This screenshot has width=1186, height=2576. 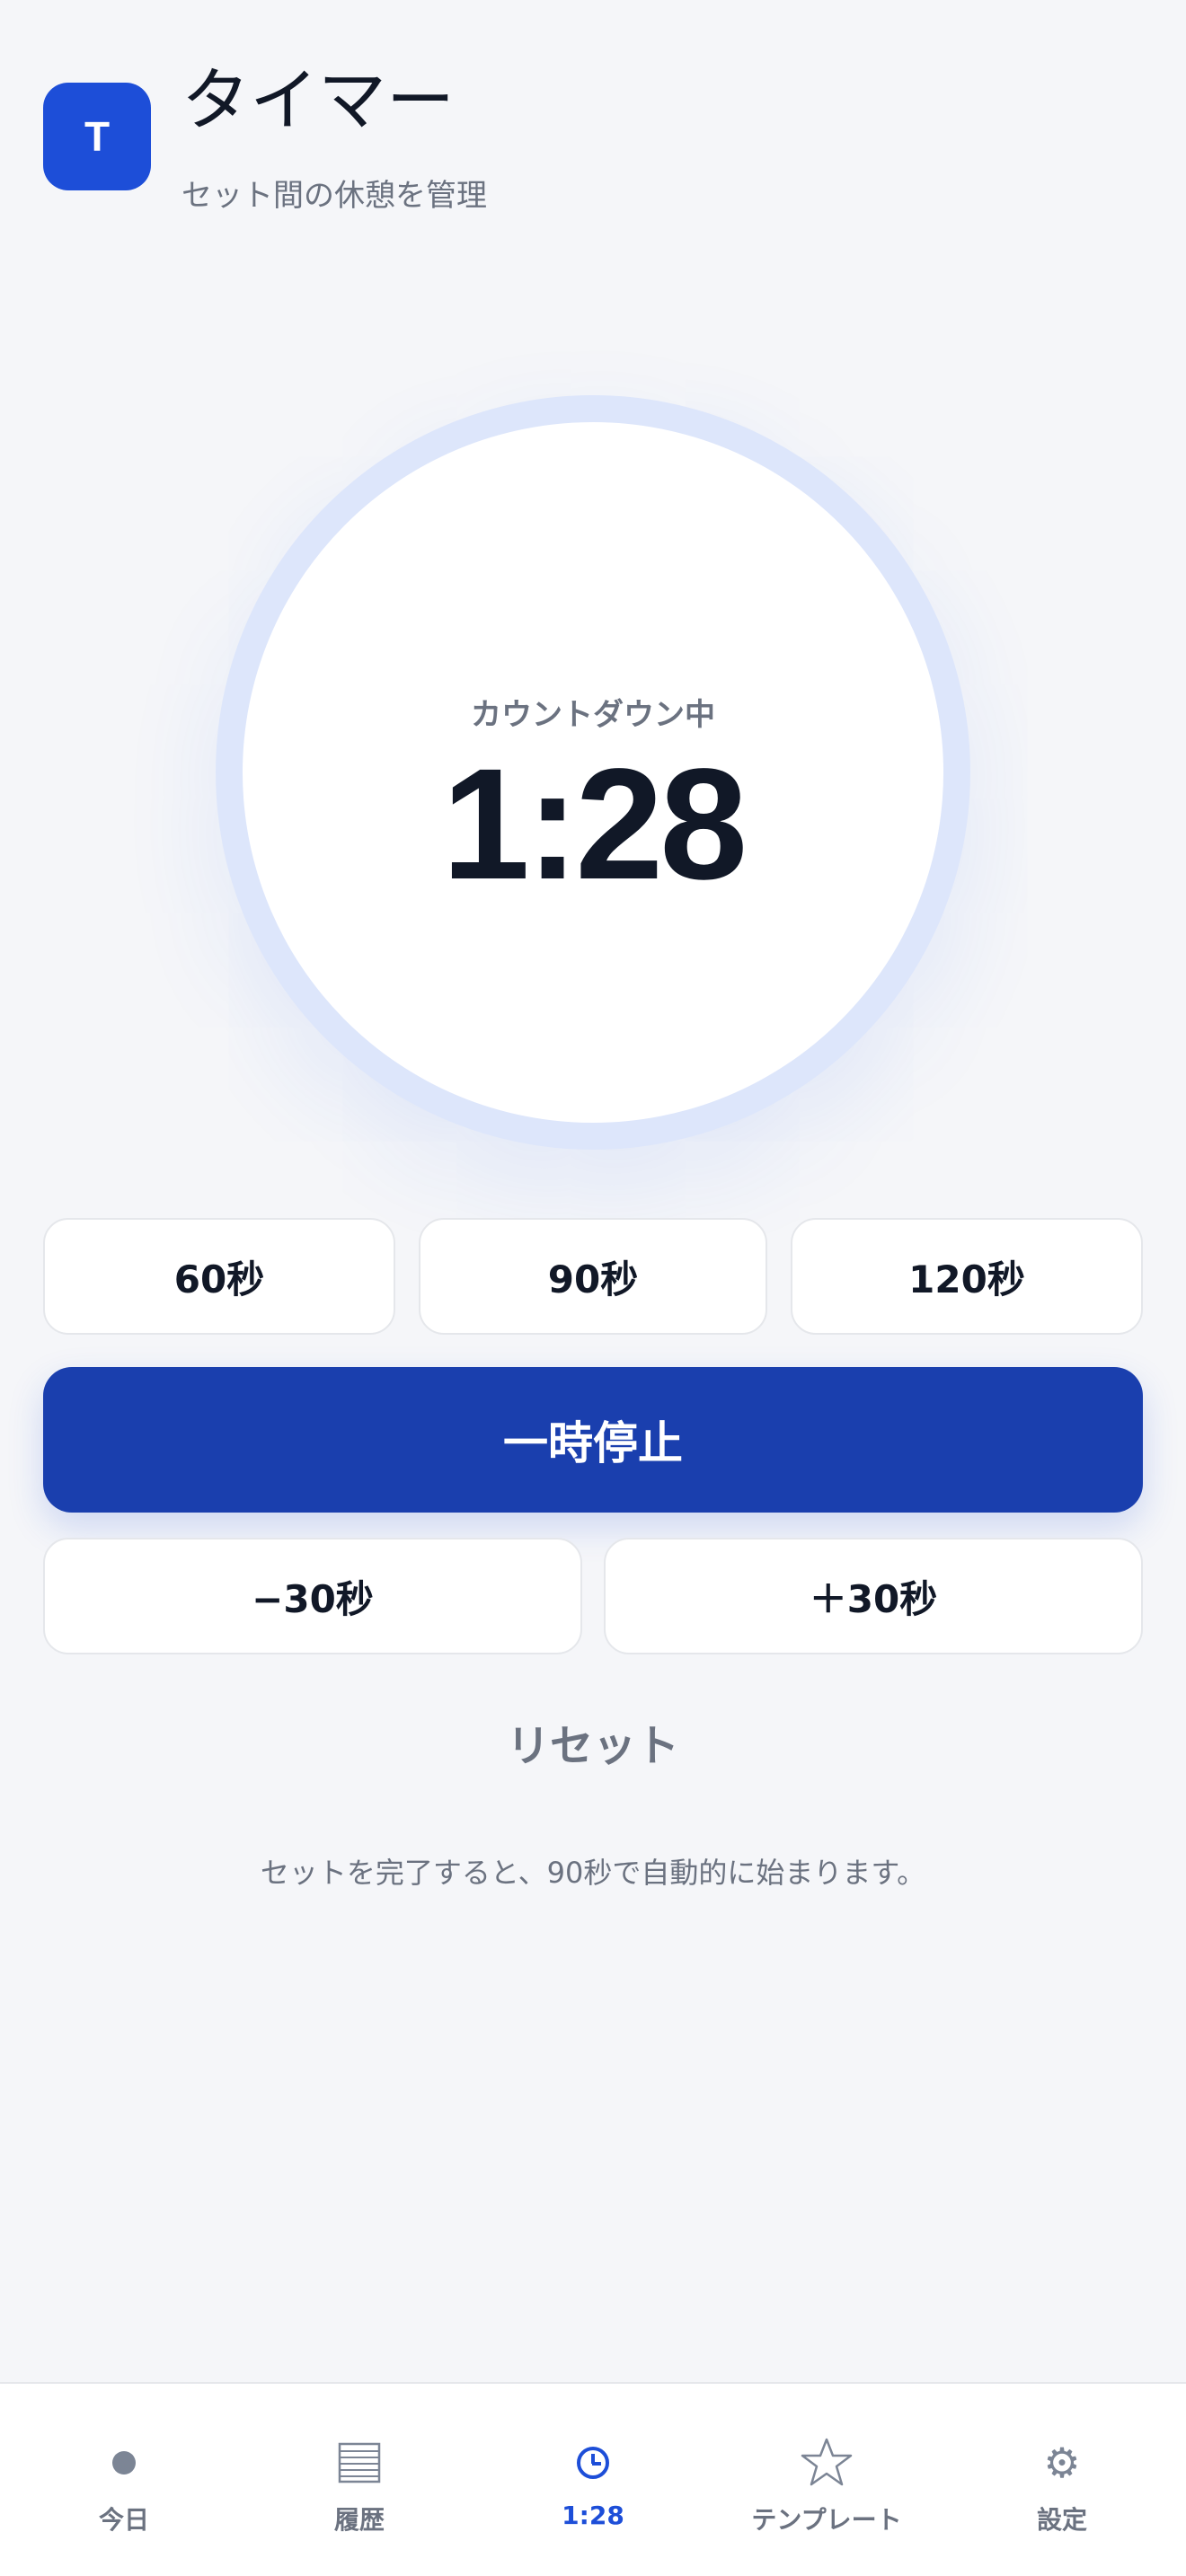 I want to click on nav-item-templates: テンプレート, so click(x=826, y=2480).